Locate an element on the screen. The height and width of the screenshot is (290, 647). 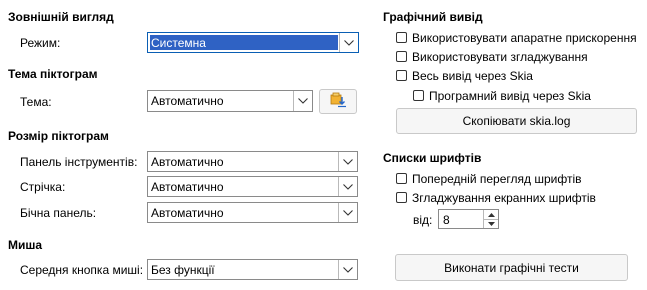
spin-down-icon is located at coordinates (490, 223).